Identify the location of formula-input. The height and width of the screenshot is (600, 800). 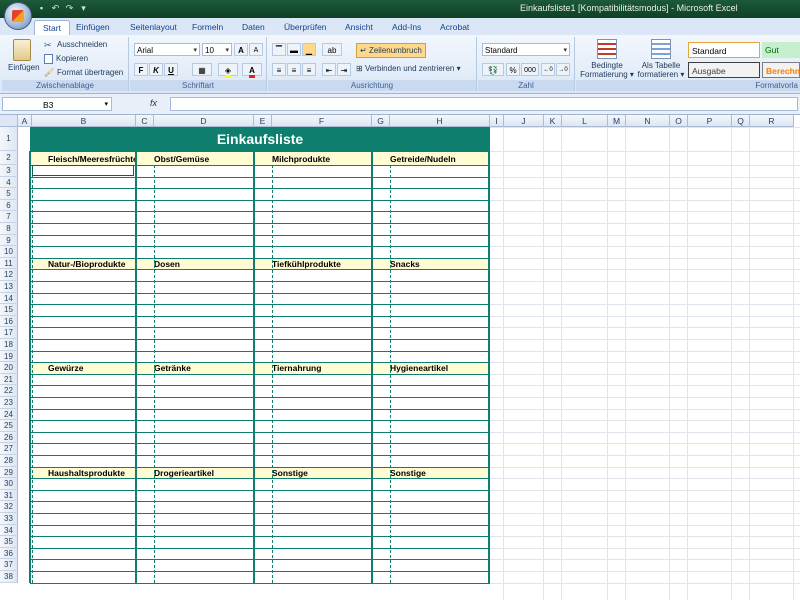
(484, 104).